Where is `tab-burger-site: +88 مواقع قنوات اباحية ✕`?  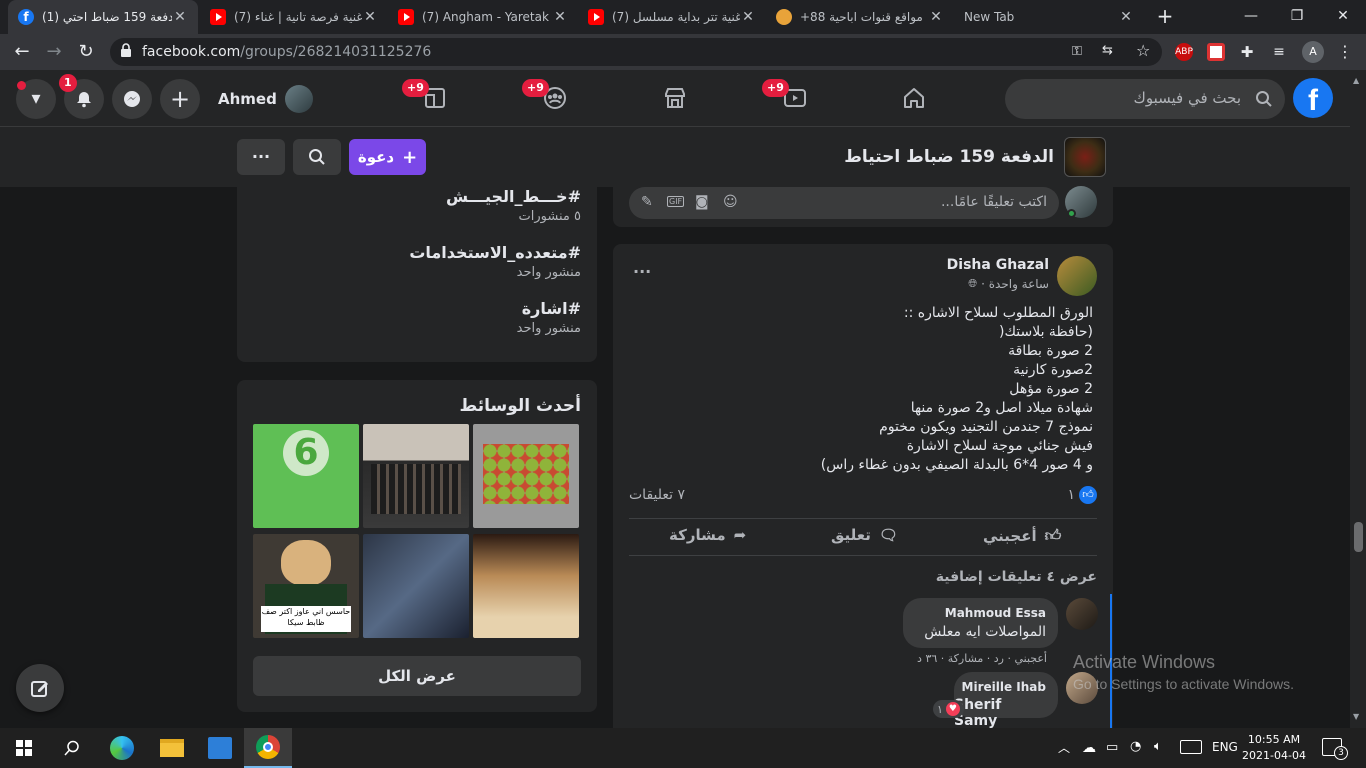 tab-burger-site: +88 مواقع قنوات اباحية ✕ is located at coordinates (860, 17).